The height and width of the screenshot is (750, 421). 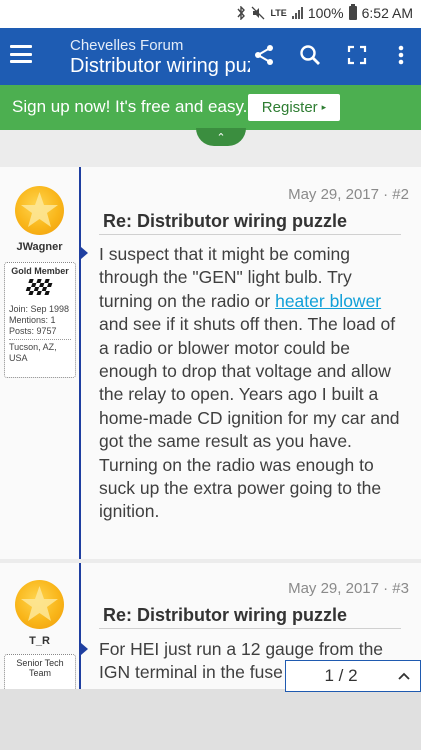 I want to click on user-info-card: Senior Tech Team, so click(x=40, y=673).